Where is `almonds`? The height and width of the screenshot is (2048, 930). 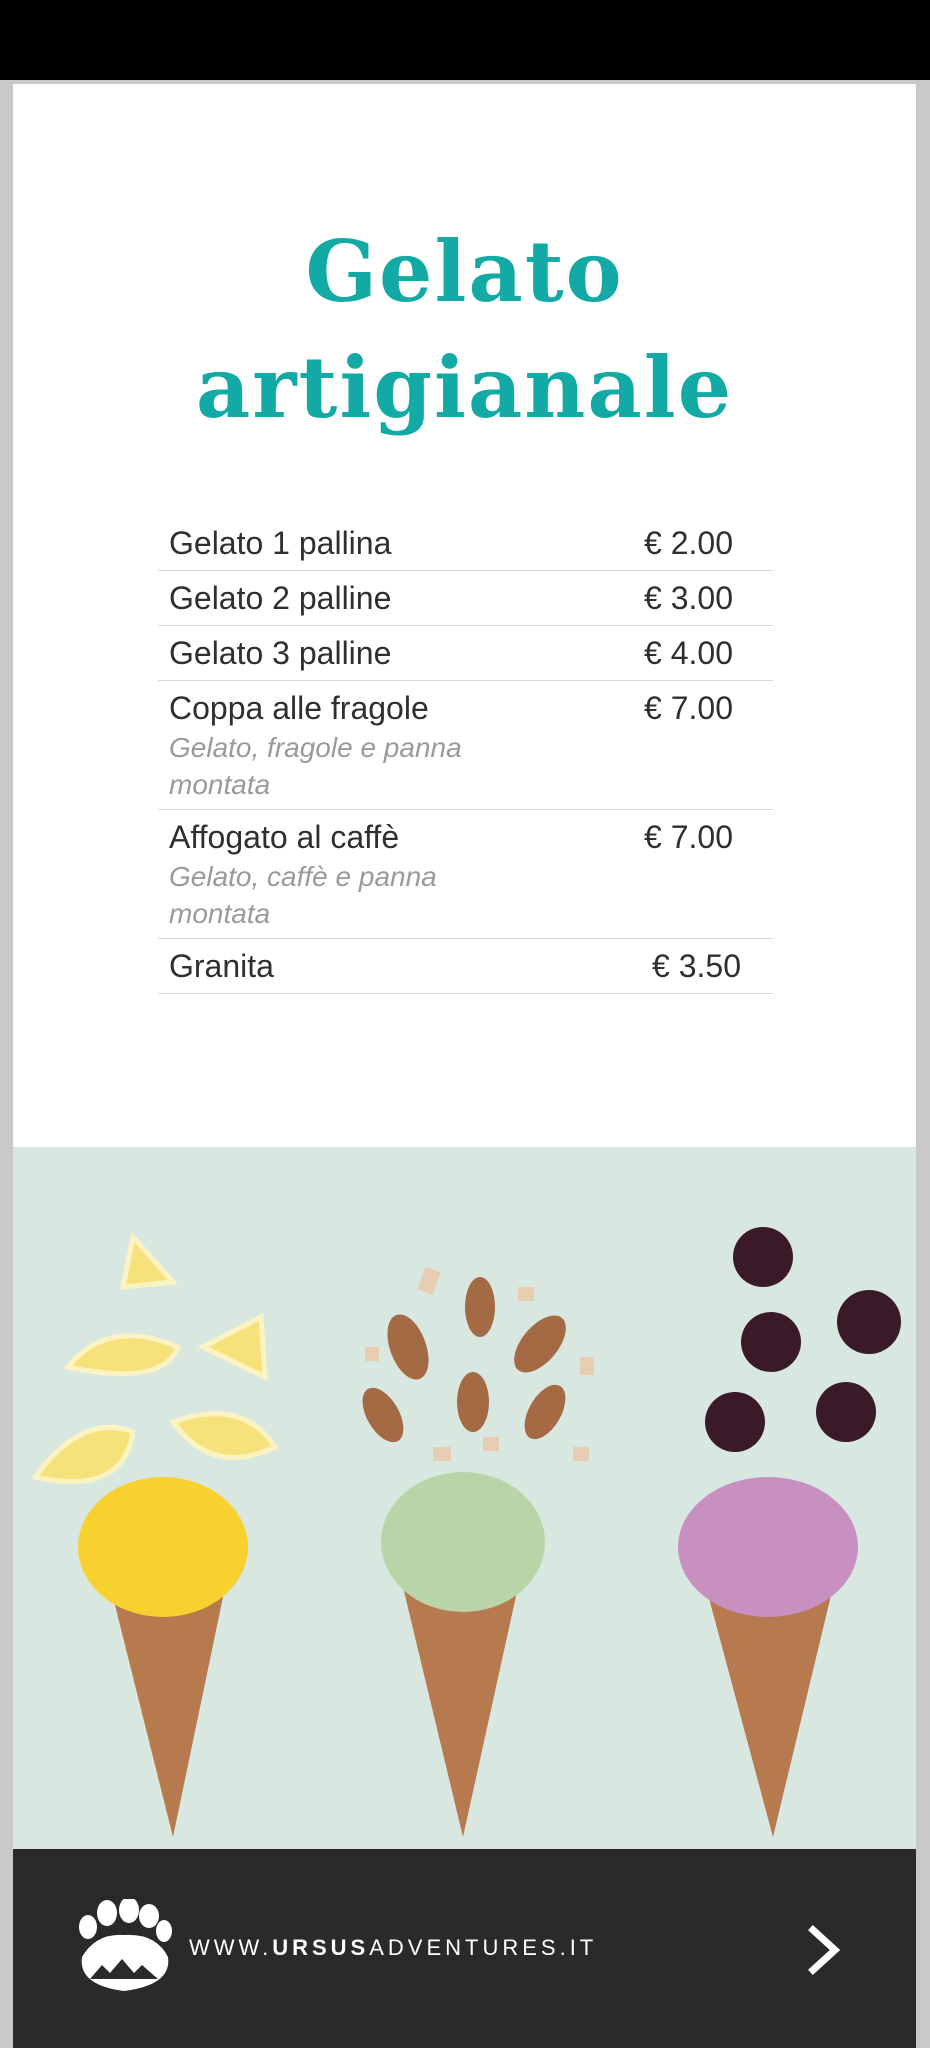 almonds is located at coordinates (464, 1360).